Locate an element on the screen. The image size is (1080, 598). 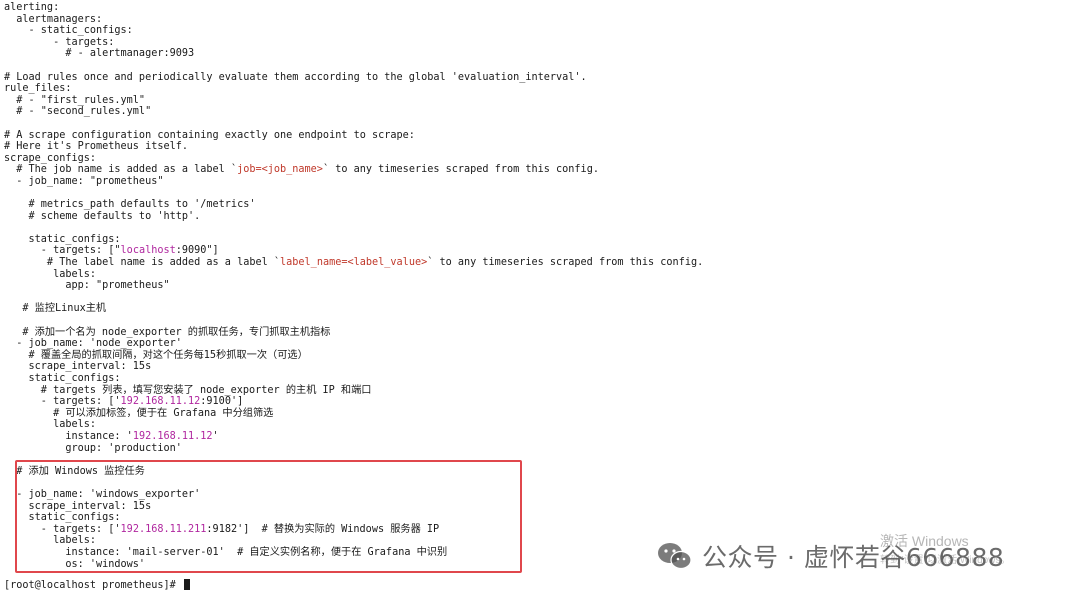
terminal-text-segment: alerting: is located at coordinates (32, 7).